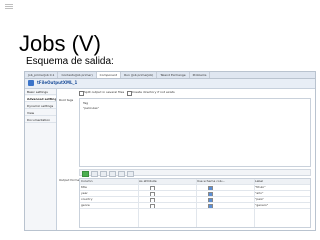 The height and width of the screenshot is (240, 320). What do you see at coordinates (112, 174) in the screenshot?
I see `move-down-icon` at bounding box center [112, 174].